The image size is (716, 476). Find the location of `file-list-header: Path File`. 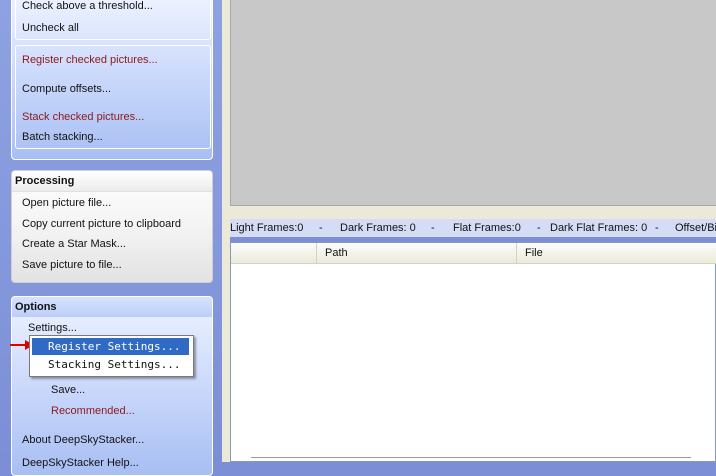

file-list-header: Path File is located at coordinates (473, 253).